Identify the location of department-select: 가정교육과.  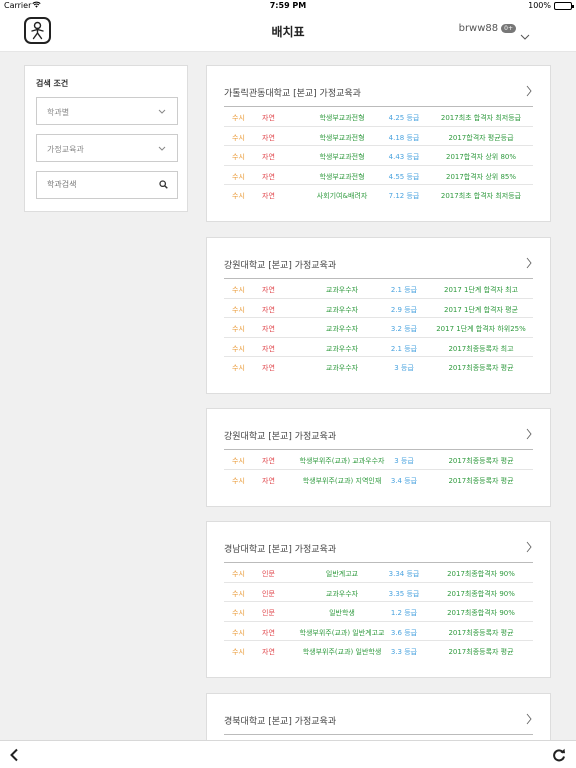
(107, 148).